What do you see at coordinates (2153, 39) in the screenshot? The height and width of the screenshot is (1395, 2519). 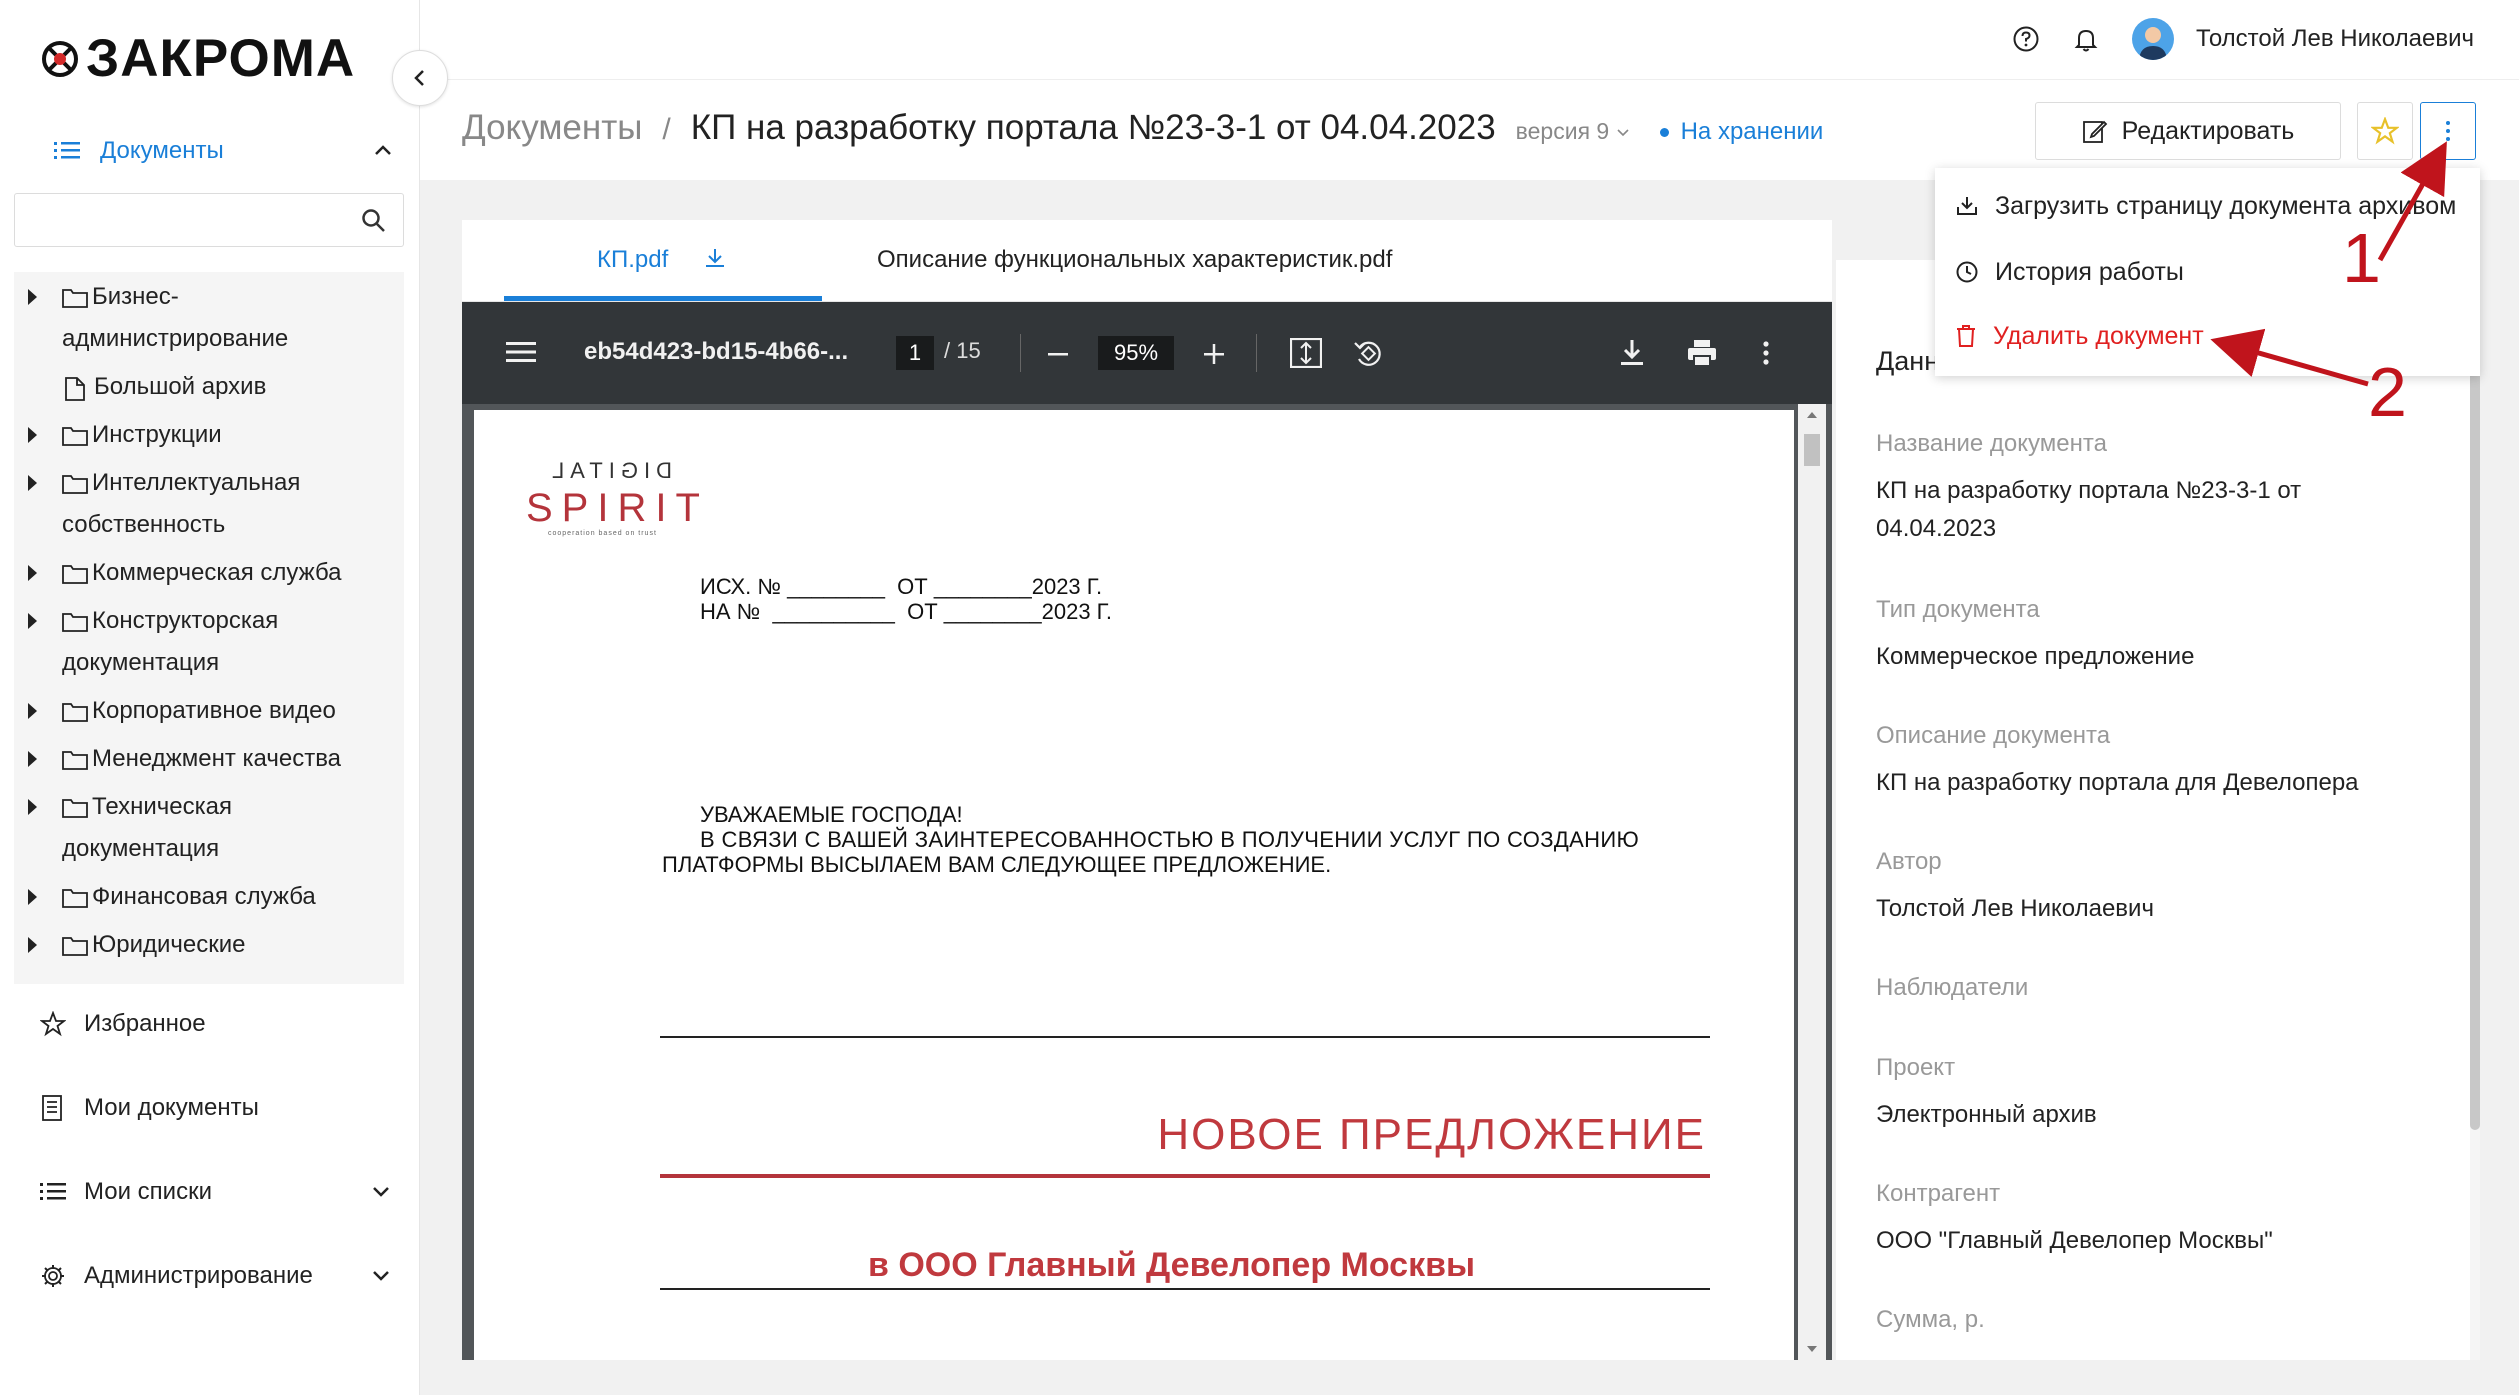 I see `avatar` at bounding box center [2153, 39].